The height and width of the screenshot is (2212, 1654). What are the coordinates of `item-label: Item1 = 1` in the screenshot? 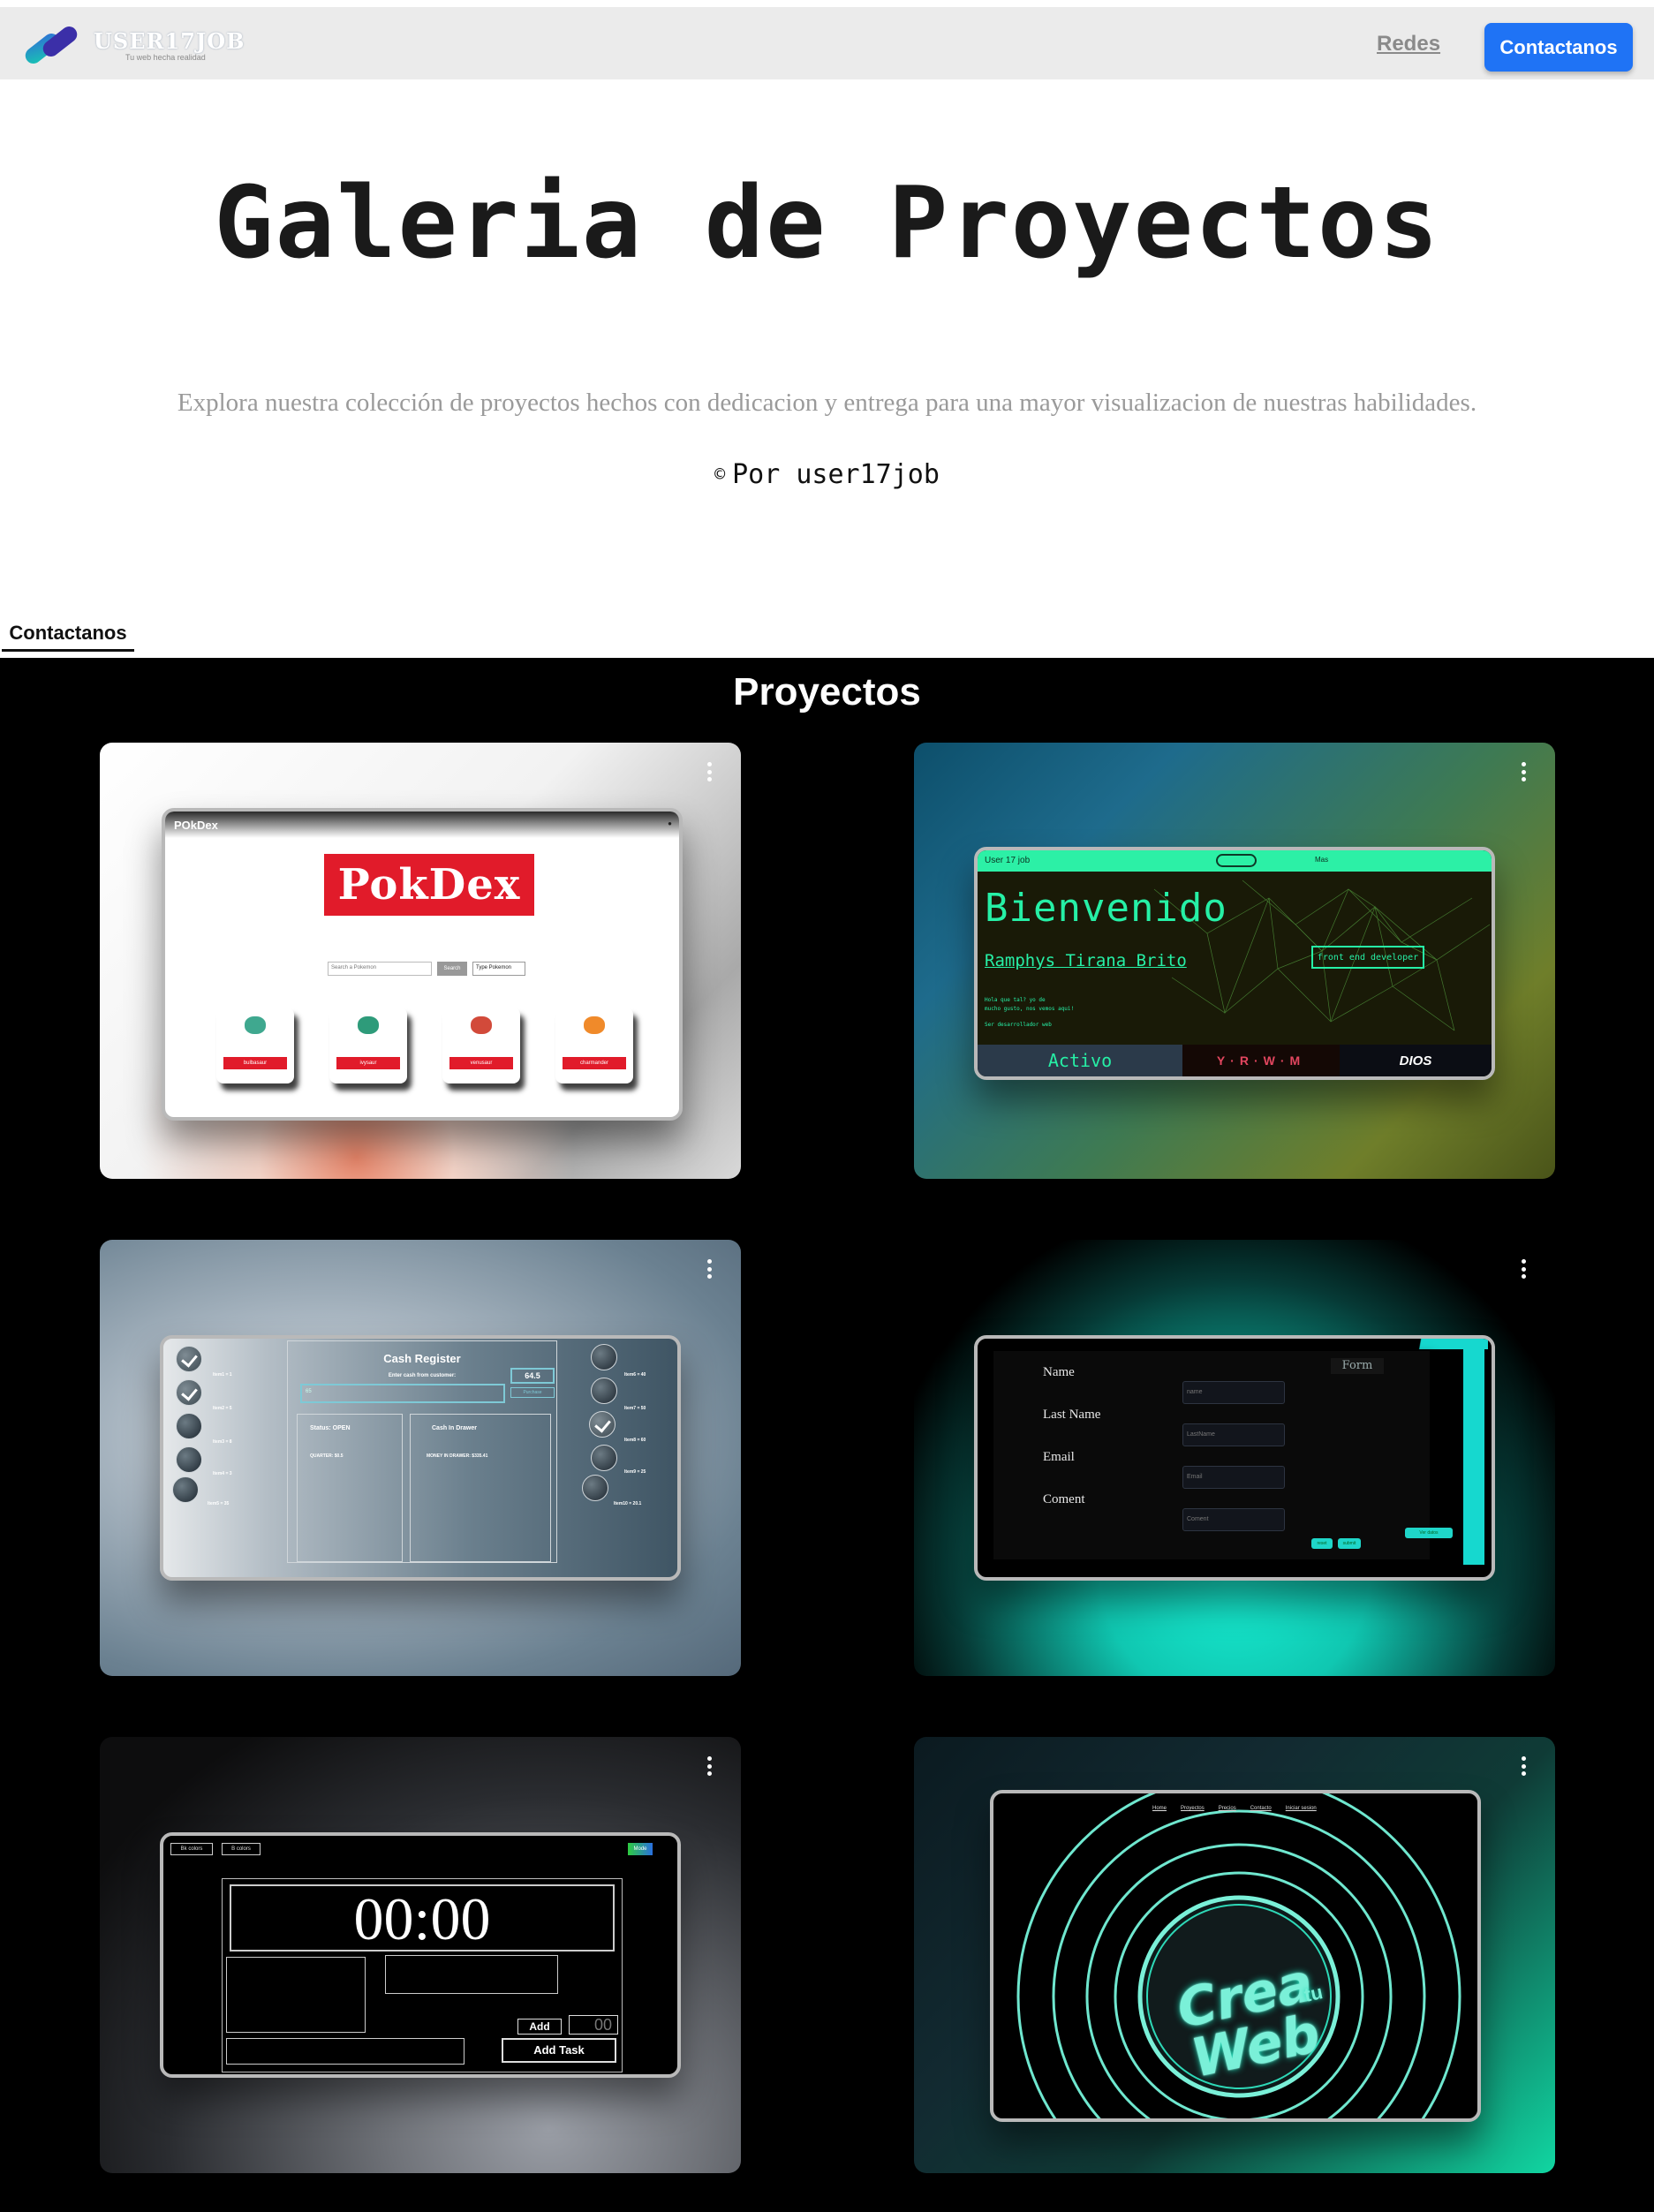 It's located at (222, 1375).